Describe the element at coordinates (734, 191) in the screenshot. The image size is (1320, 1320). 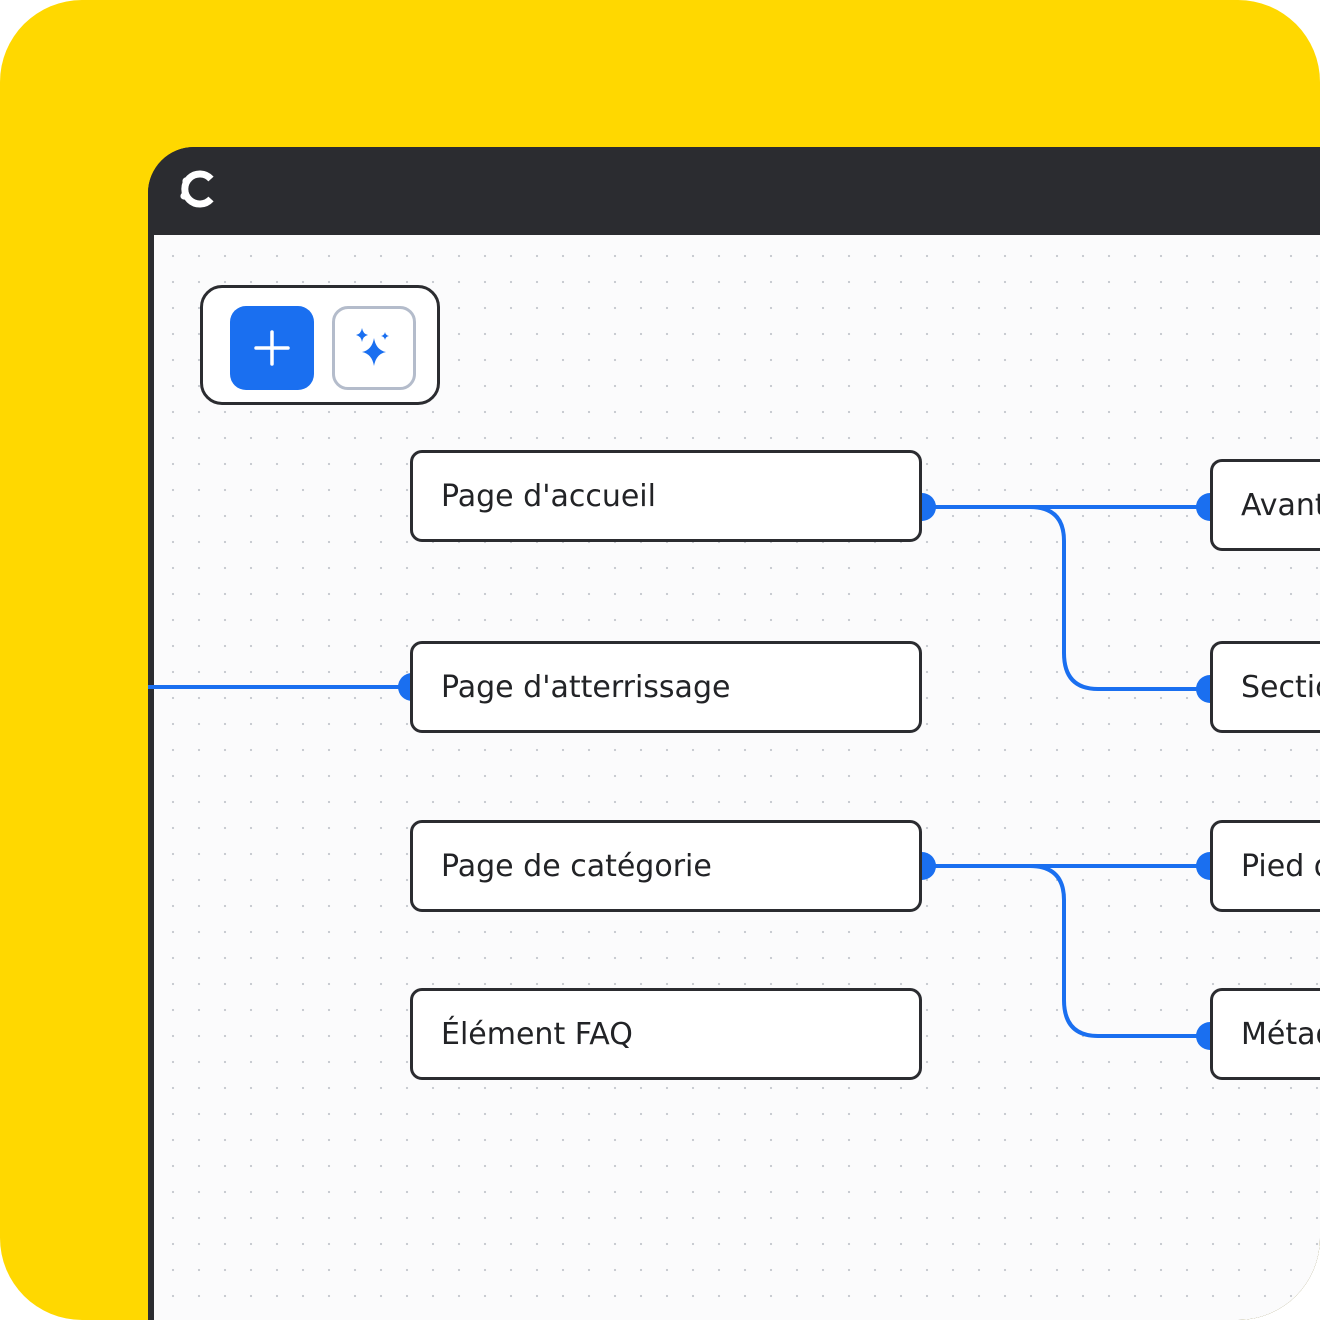
I see `title-bar` at that location.